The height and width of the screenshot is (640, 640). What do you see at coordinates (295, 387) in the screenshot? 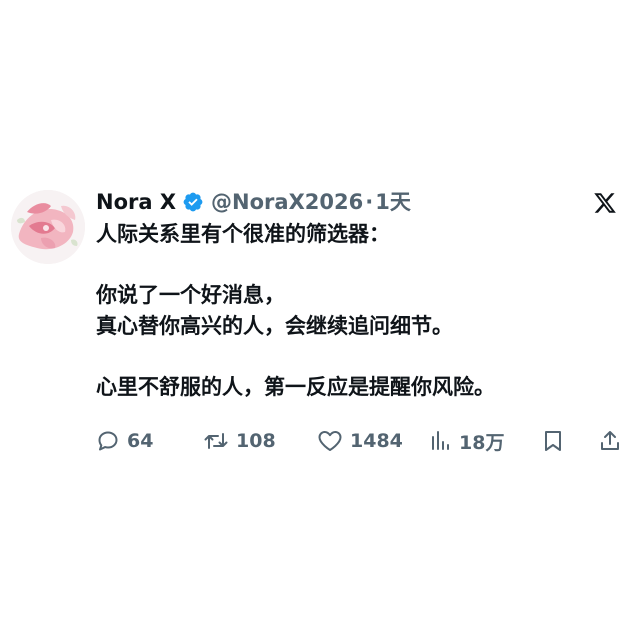
I see `tweet-text-line: 心里不舒服的人，第一反应是提醒你风险。` at bounding box center [295, 387].